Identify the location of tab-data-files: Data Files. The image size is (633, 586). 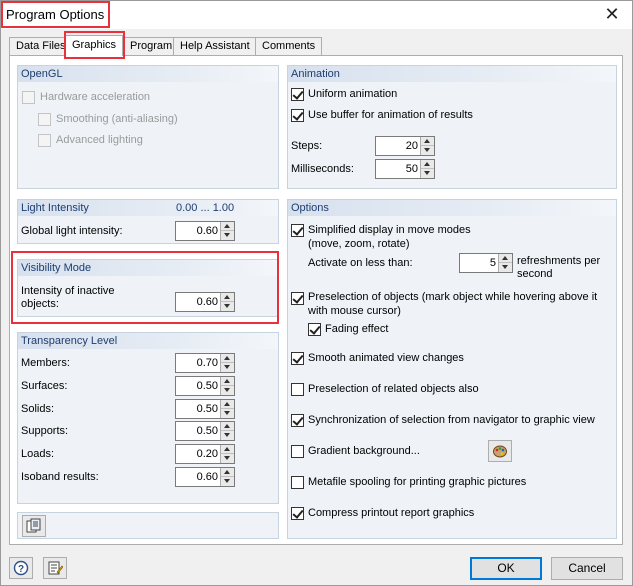
(41, 46).